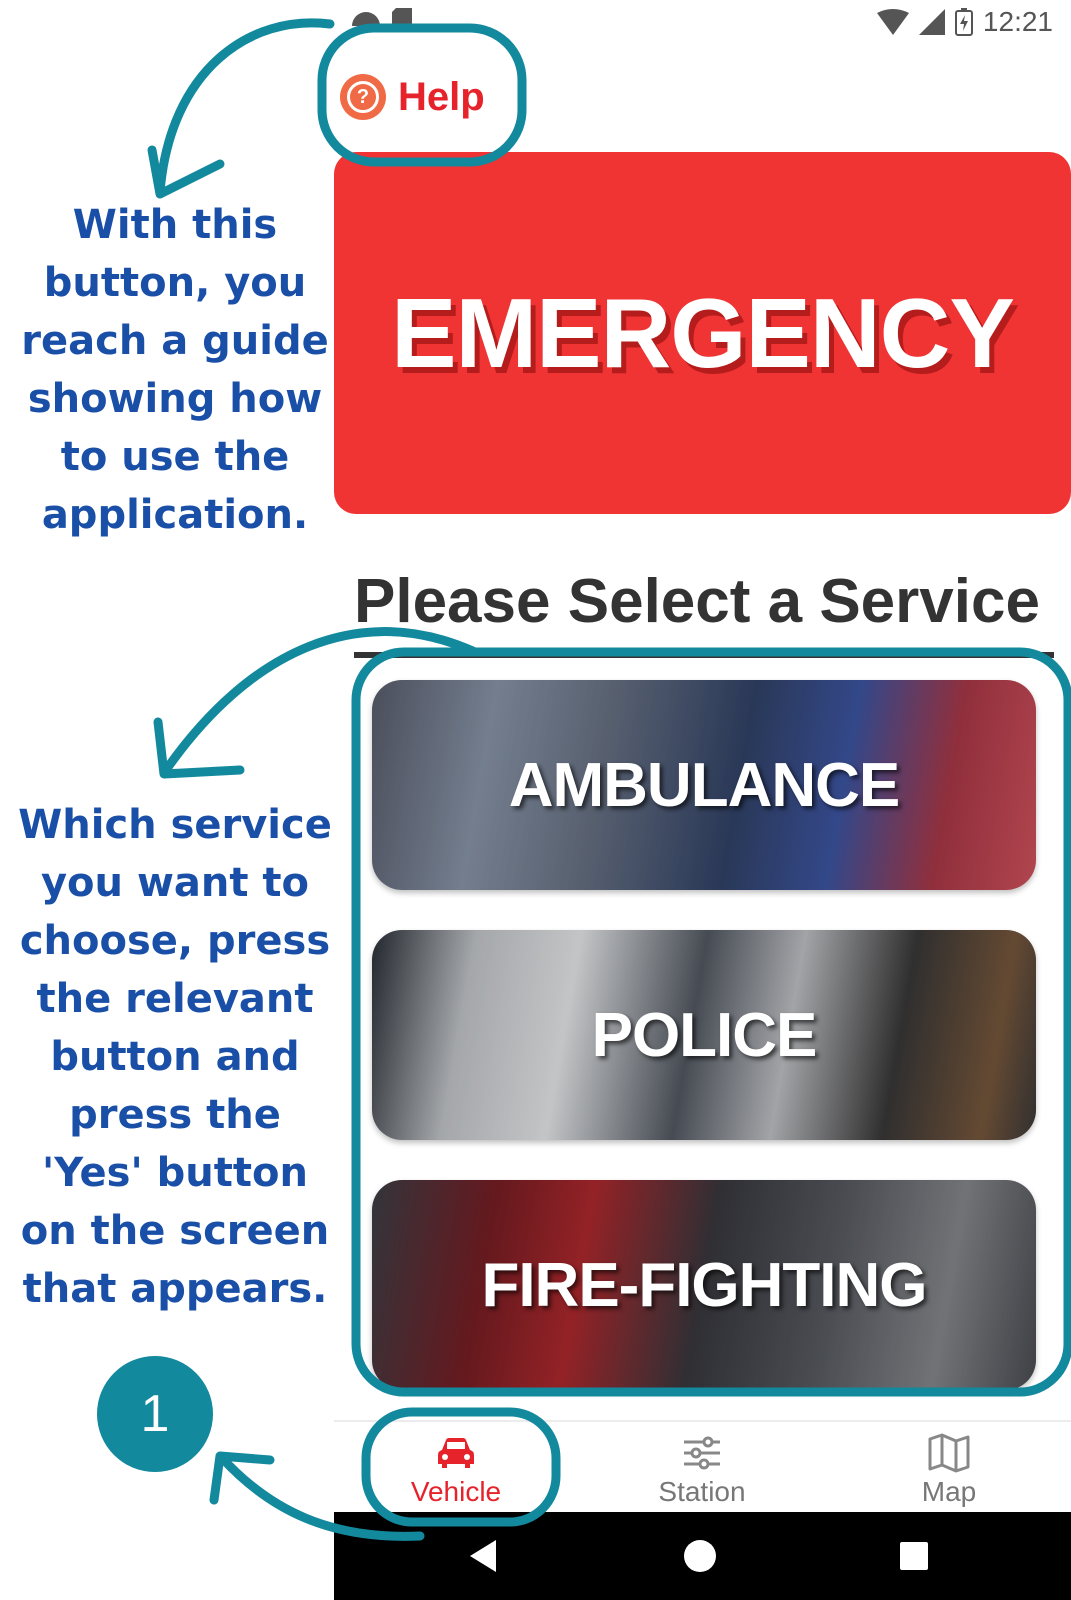 This screenshot has height=1600, width=1071. Describe the element at coordinates (704, 785) in the screenshot. I see `ambulance-label: AMBULANCE` at that location.